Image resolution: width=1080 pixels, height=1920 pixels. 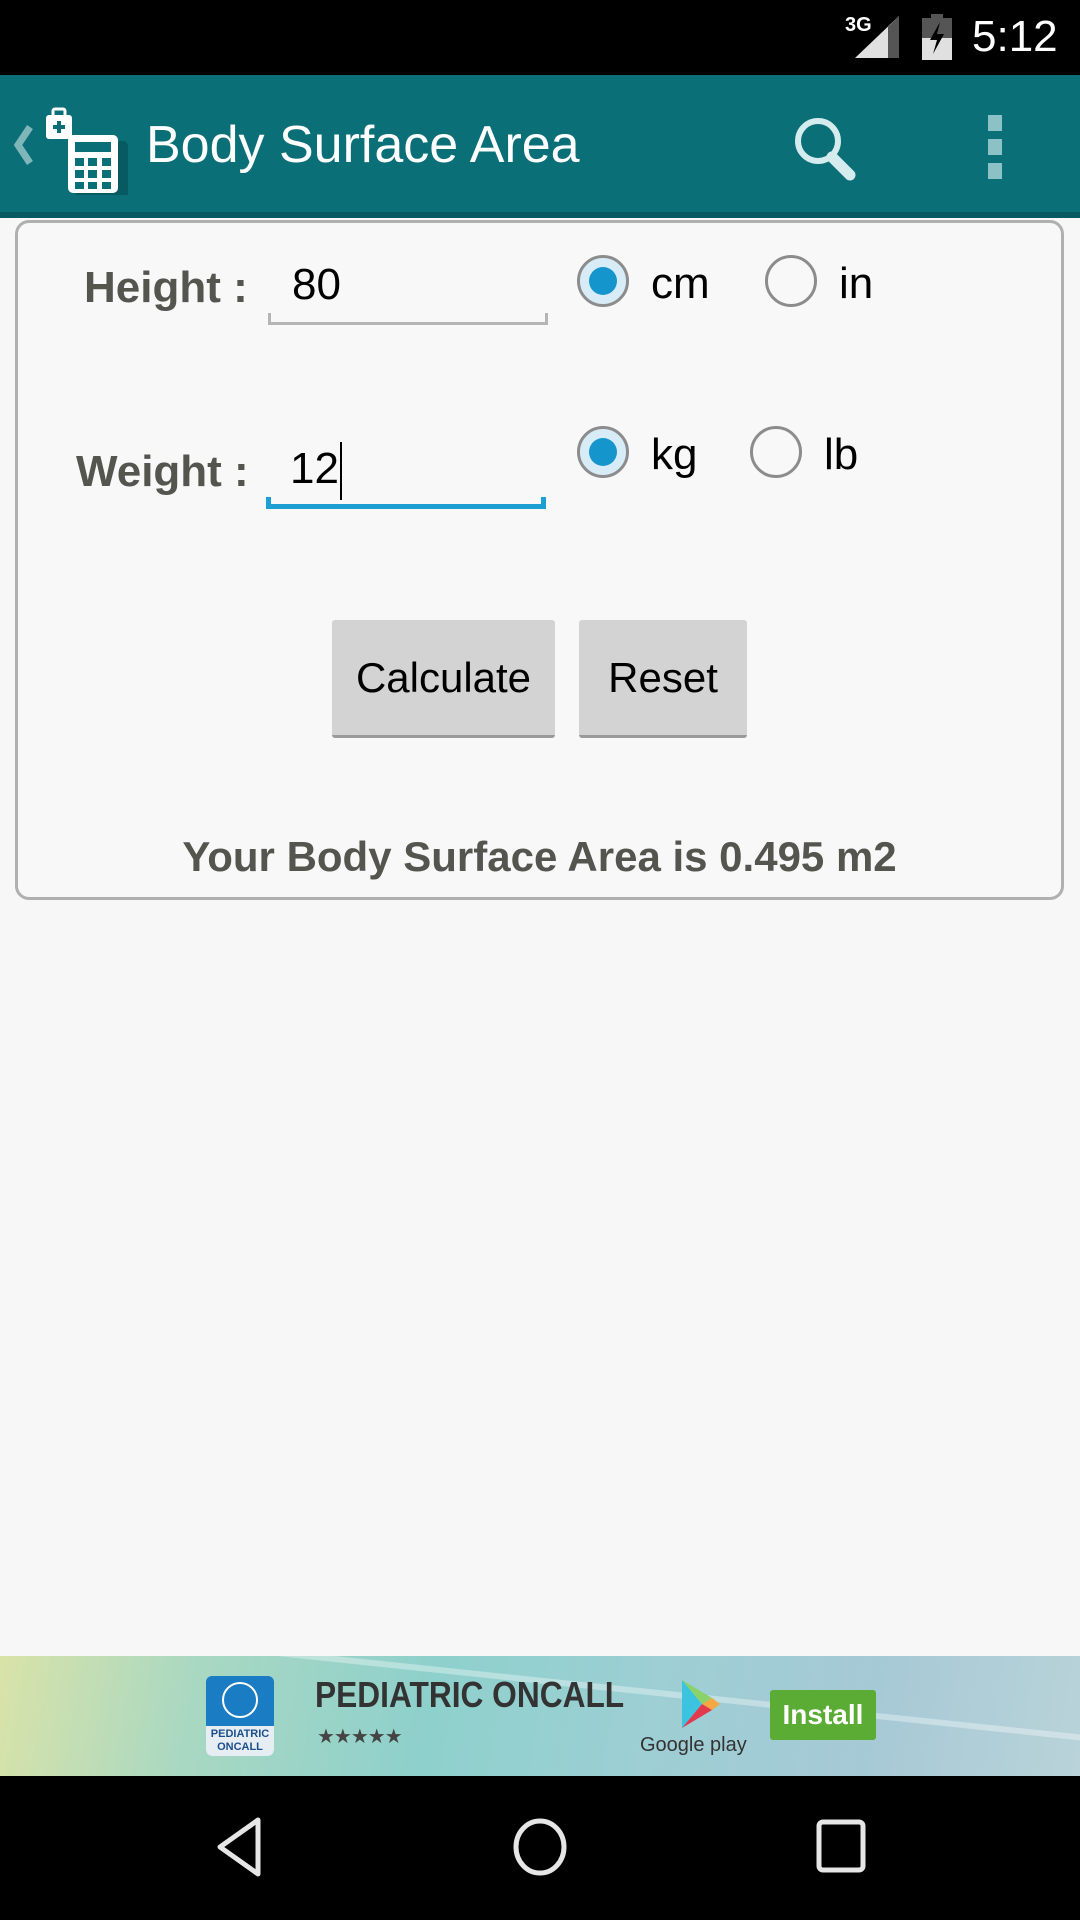 I want to click on ad-icon-emblem, so click(x=240, y=1700).